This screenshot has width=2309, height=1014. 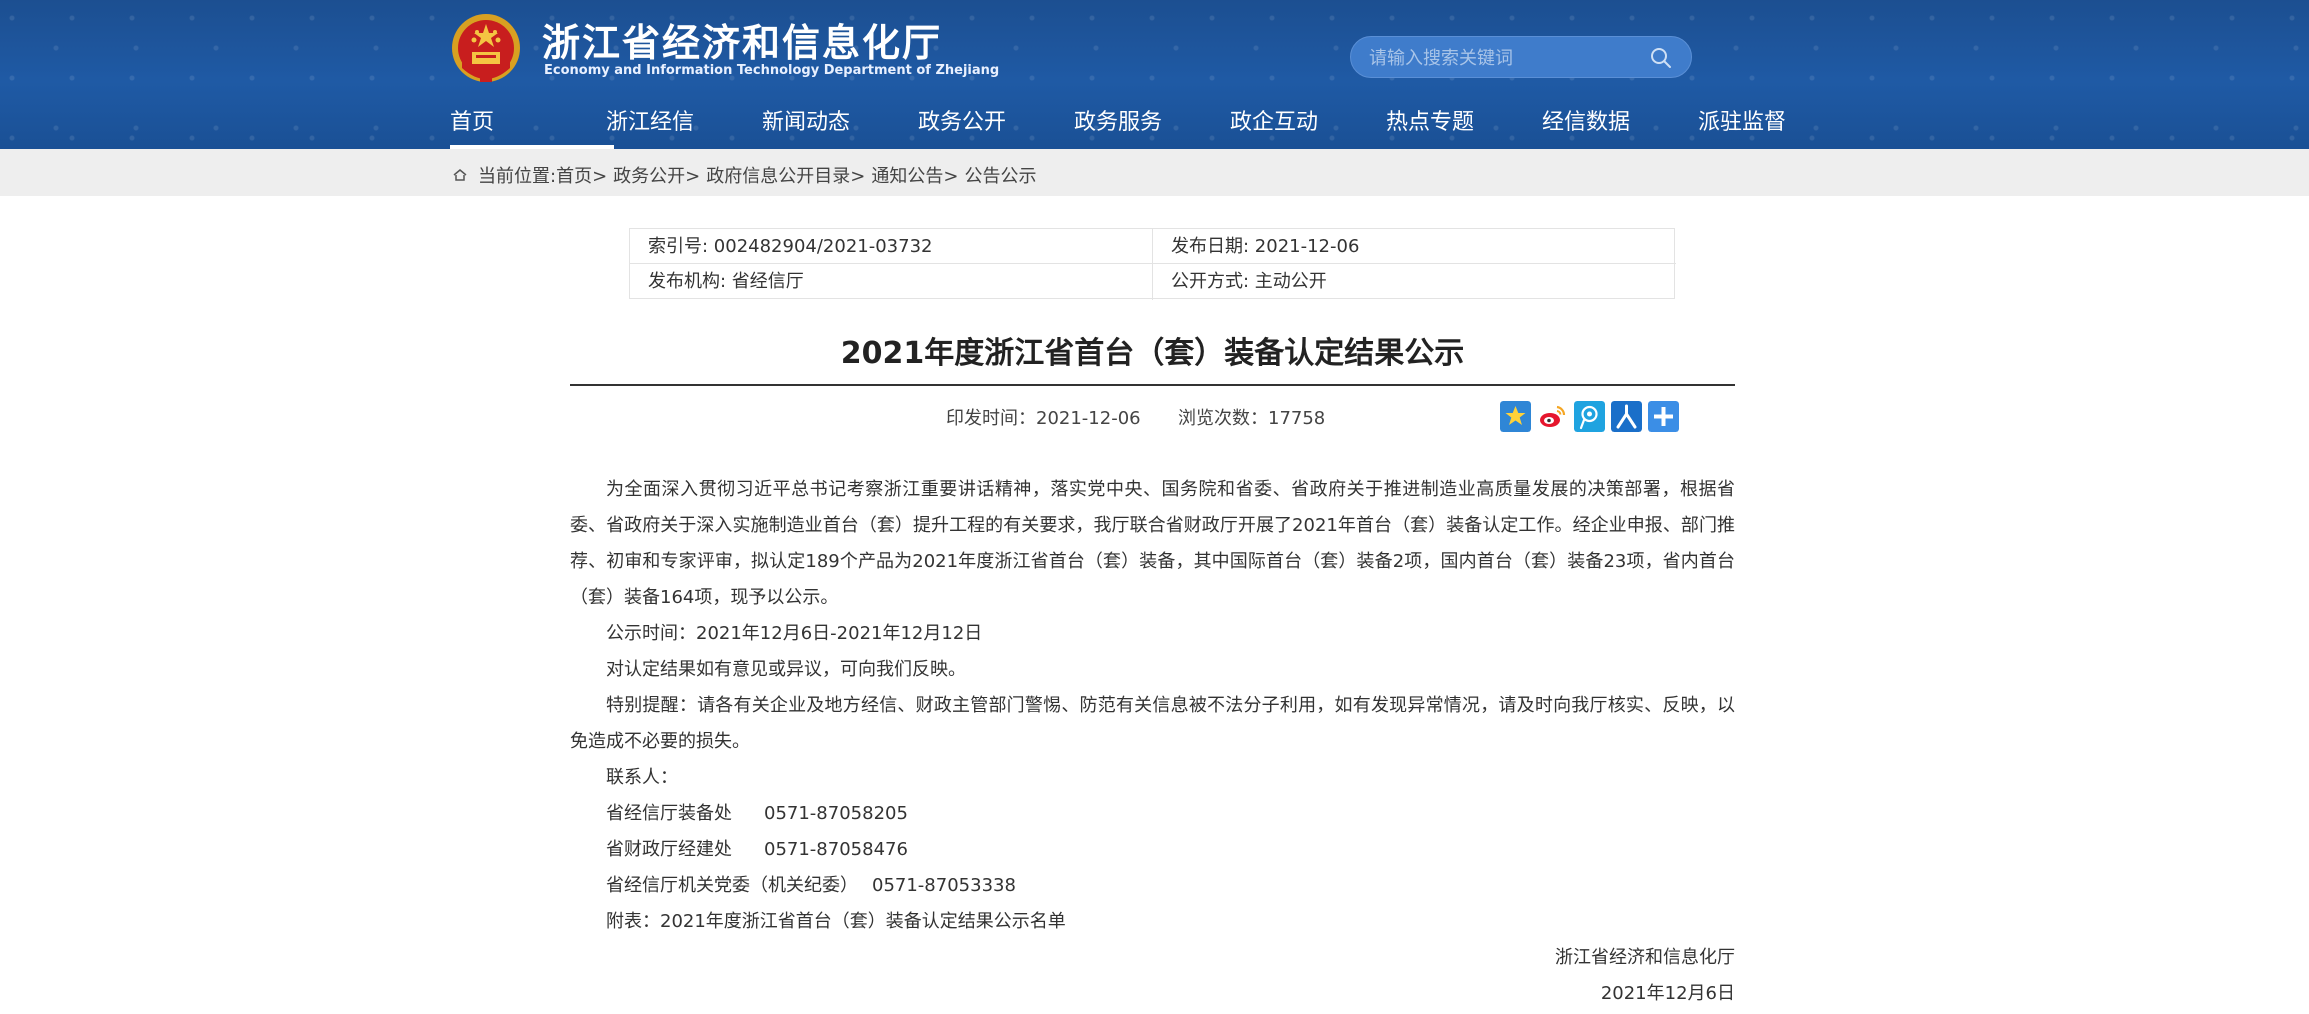 I want to click on tencent-weibo-icon, so click(x=1589, y=416).